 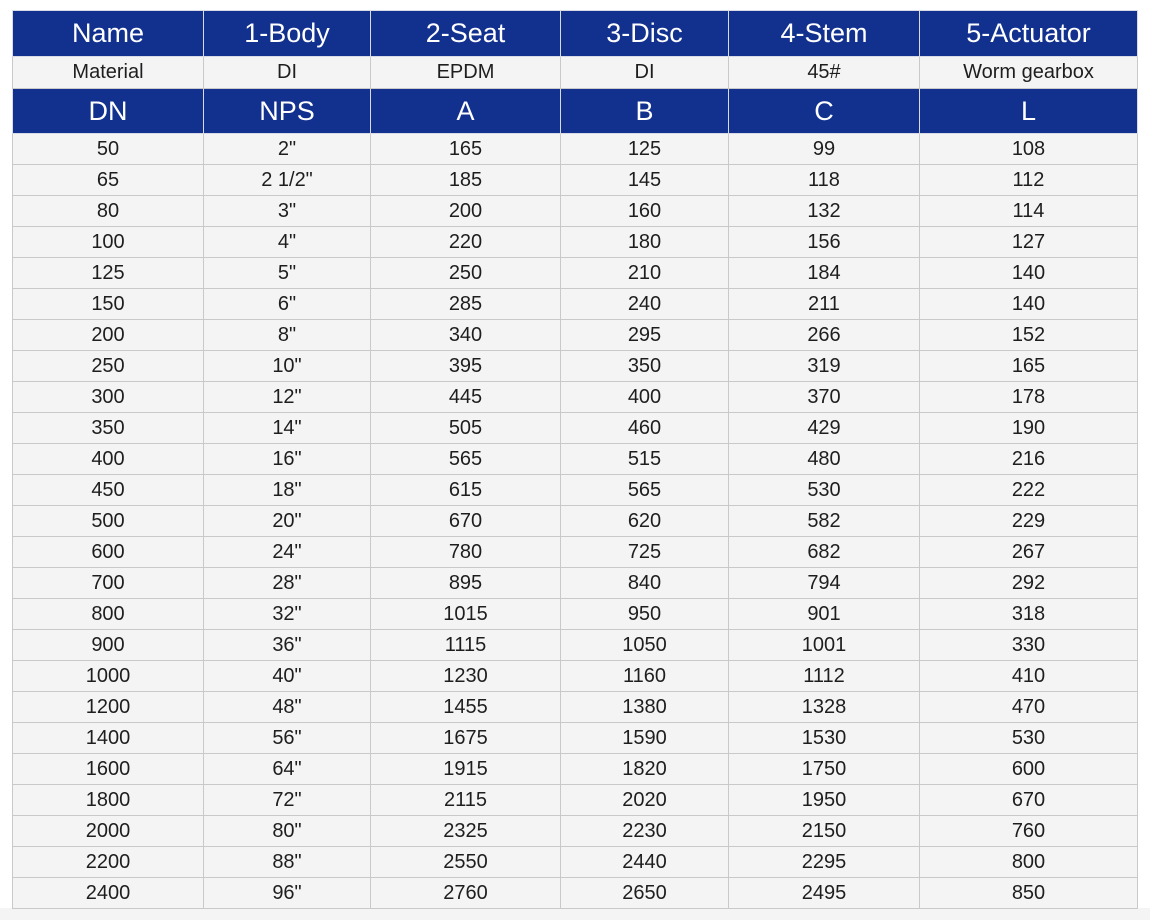 I want to click on cell-c: 118, so click(x=824, y=180).